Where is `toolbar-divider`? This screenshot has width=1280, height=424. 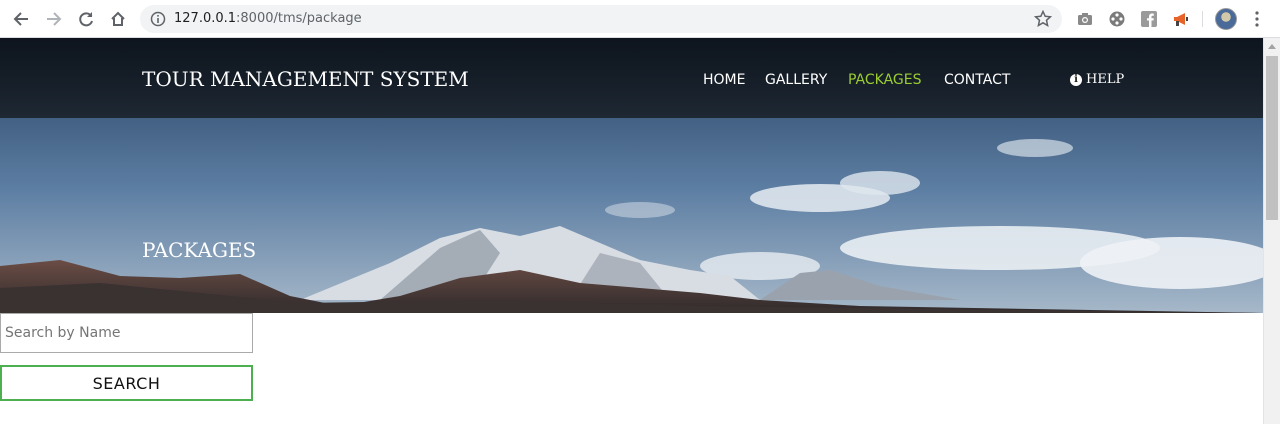 toolbar-divider is located at coordinates (1202, 19).